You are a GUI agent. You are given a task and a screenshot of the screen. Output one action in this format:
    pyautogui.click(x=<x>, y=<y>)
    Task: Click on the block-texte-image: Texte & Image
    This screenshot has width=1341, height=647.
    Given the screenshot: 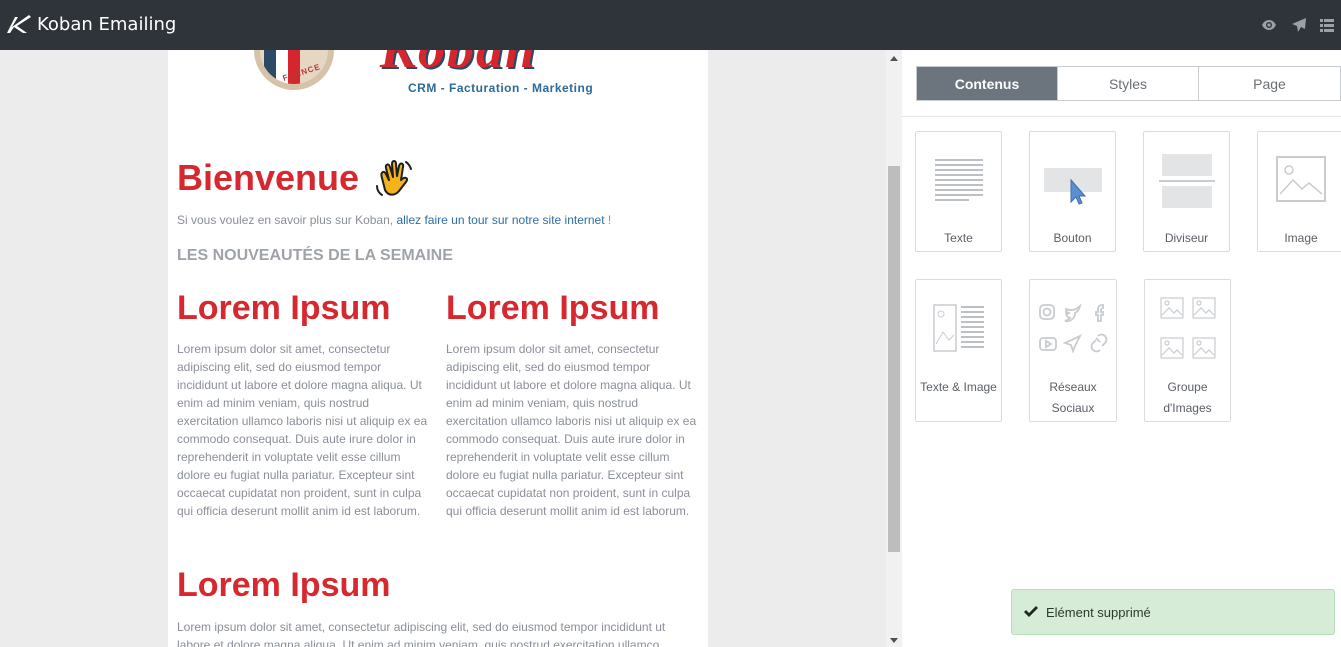 What is the action you would take?
    pyautogui.click(x=958, y=350)
    